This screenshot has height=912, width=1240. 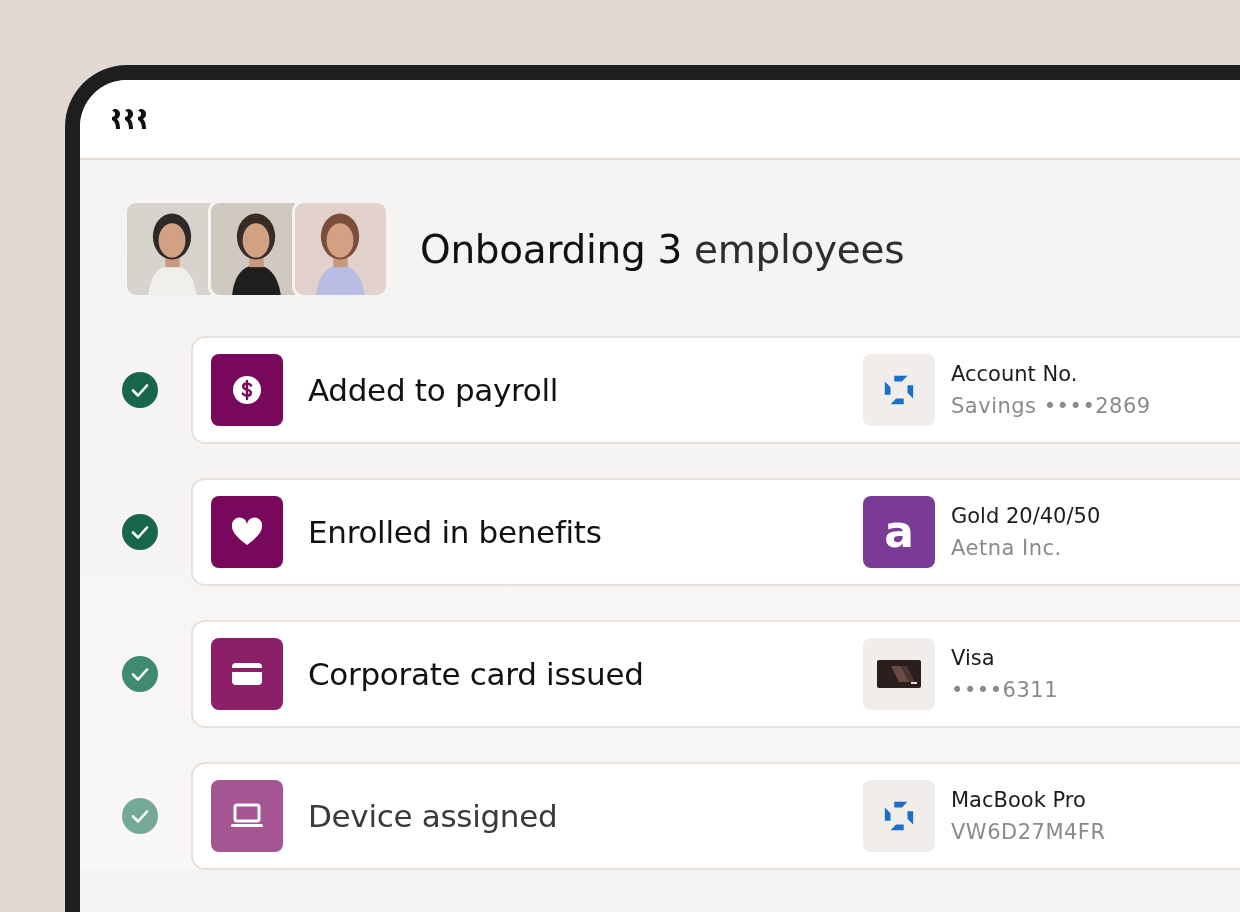 What do you see at coordinates (434, 390) in the screenshot?
I see `task-label: Added to payroll` at bounding box center [434, 390].